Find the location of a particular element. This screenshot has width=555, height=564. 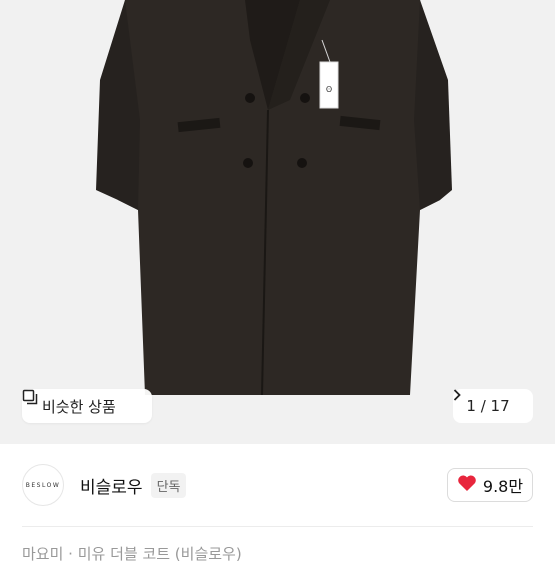

image-counter-text: 1 / 17 is located at coordinates (488, 406).